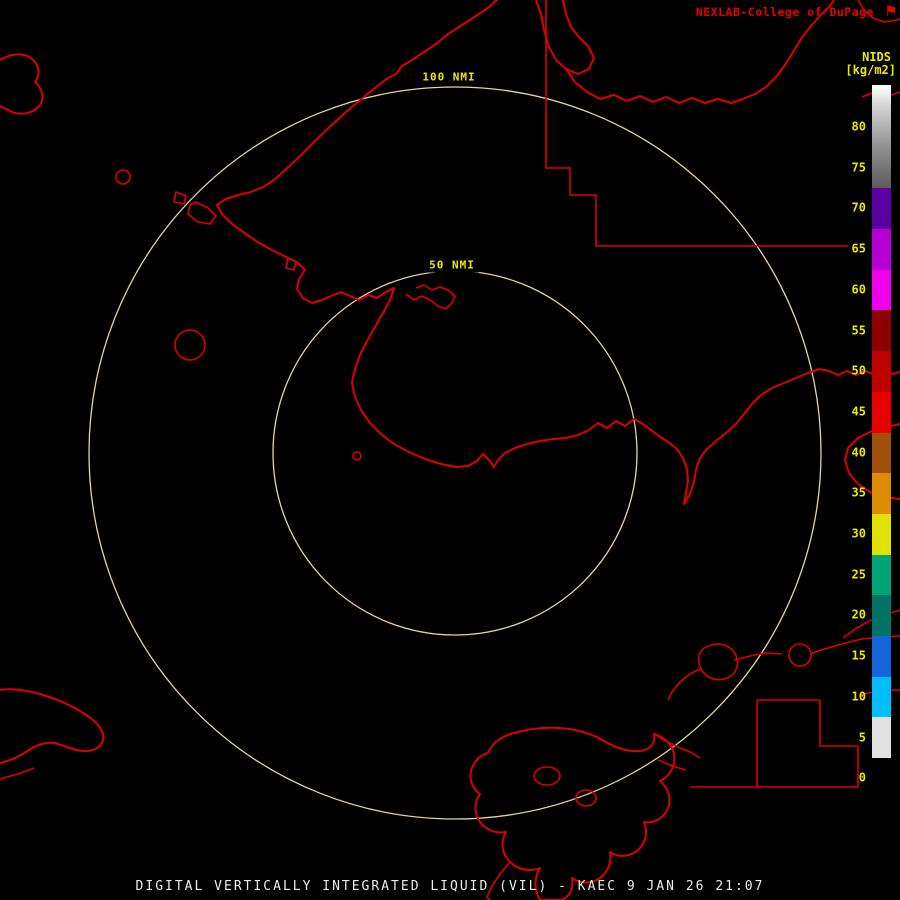 The image size is (900, 900). Describe the element at coordinates (430, 297) in the screenshot. I see `coastline-hook` at that location.